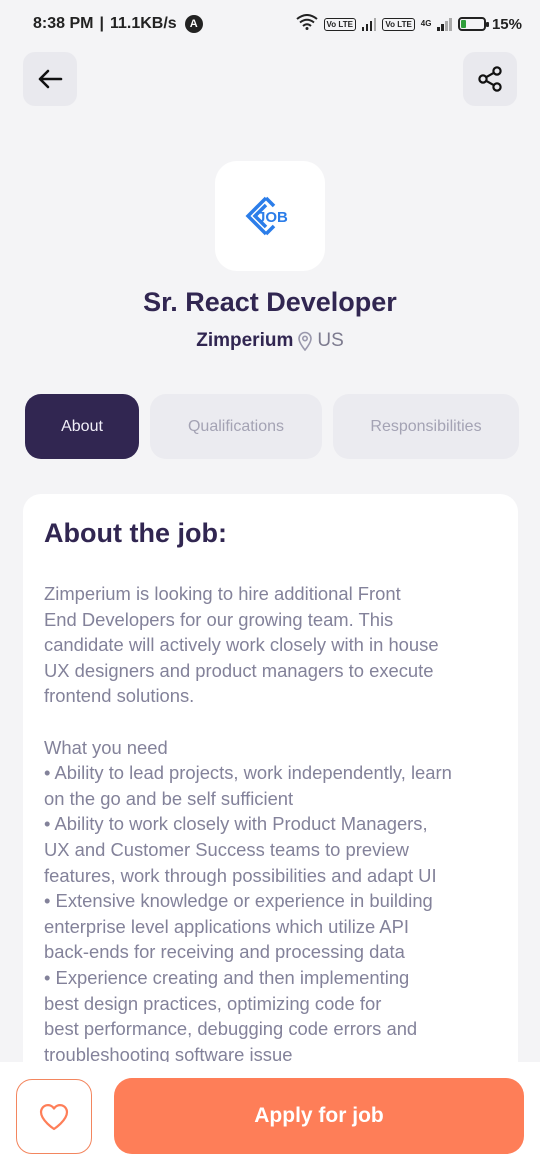 This screenshot has height=1170, width=540. Describe the element at coordinates (305, 341) in the screenshot. I see `location-pin-icon` at that location.